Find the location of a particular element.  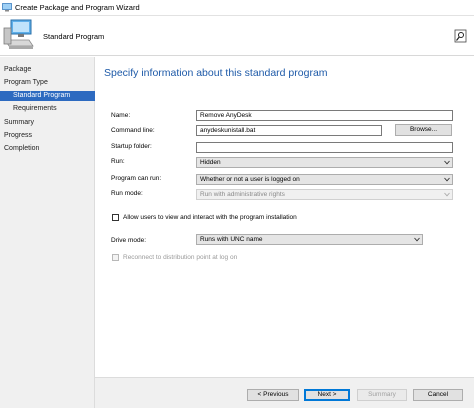

command-line-field: anydeskunistall.bat is located at coordinates (289, 130).